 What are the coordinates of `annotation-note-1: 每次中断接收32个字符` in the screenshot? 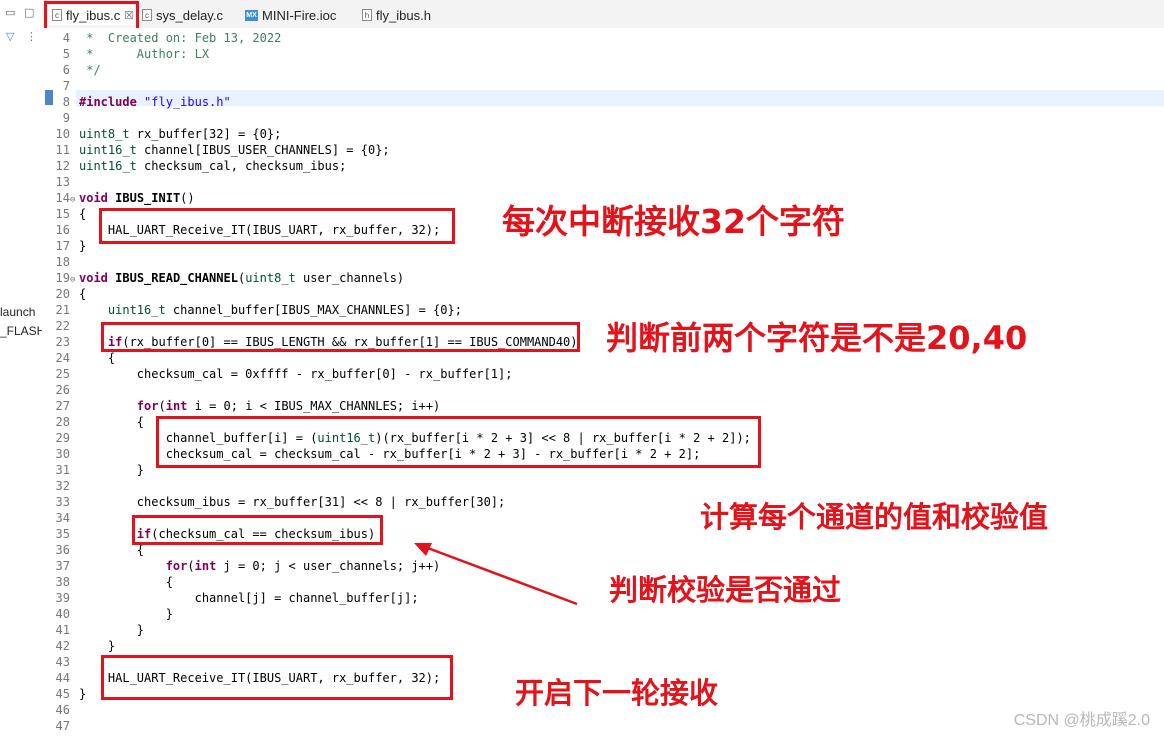 It's located at (673, 221).